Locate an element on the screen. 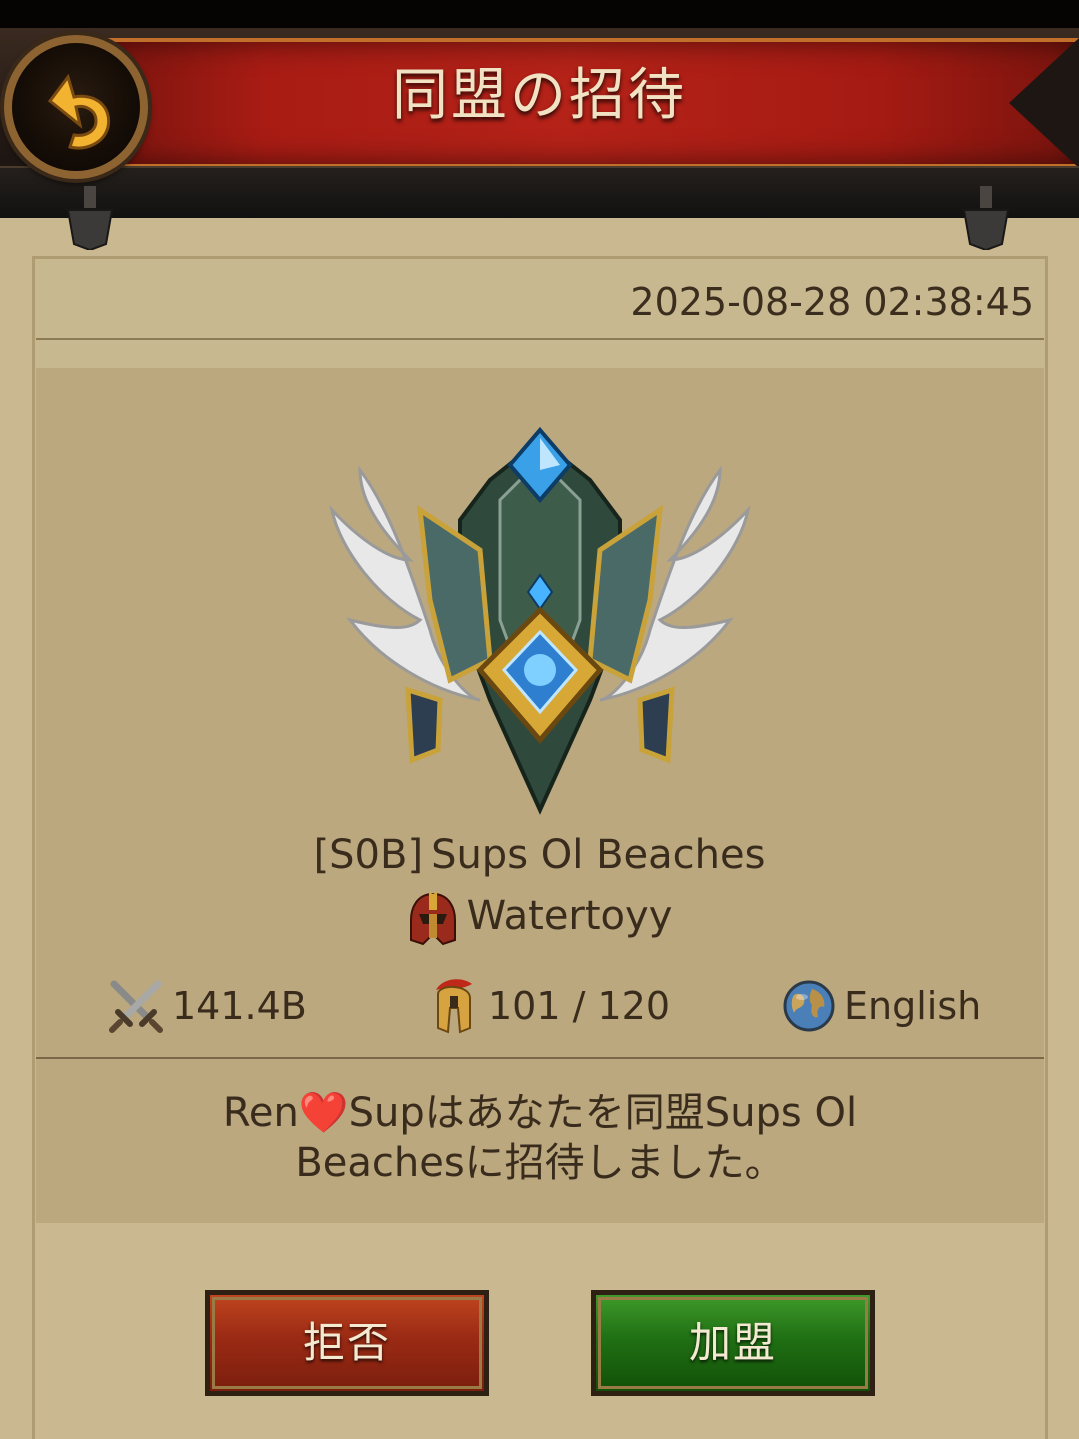 This screenshot has height=1439, width=1079. join-button: 加盟 is located at coordinates (733, 1343).